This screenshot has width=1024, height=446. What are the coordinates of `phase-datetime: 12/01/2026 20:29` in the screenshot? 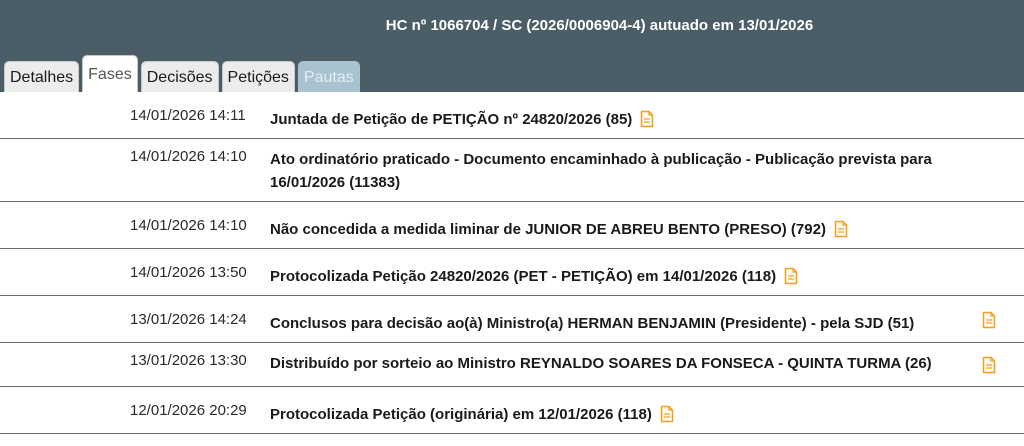 It's located at (188, 410).